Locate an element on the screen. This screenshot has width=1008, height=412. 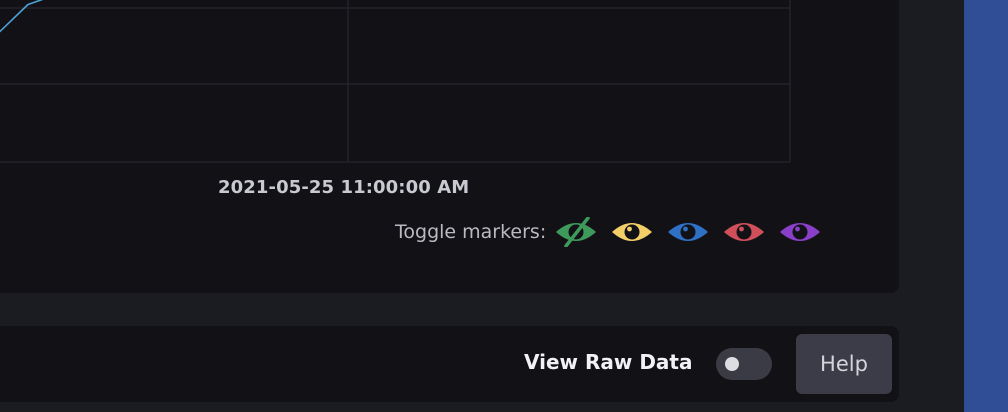
marker-toggle-green is located at coordinates (576, 232).